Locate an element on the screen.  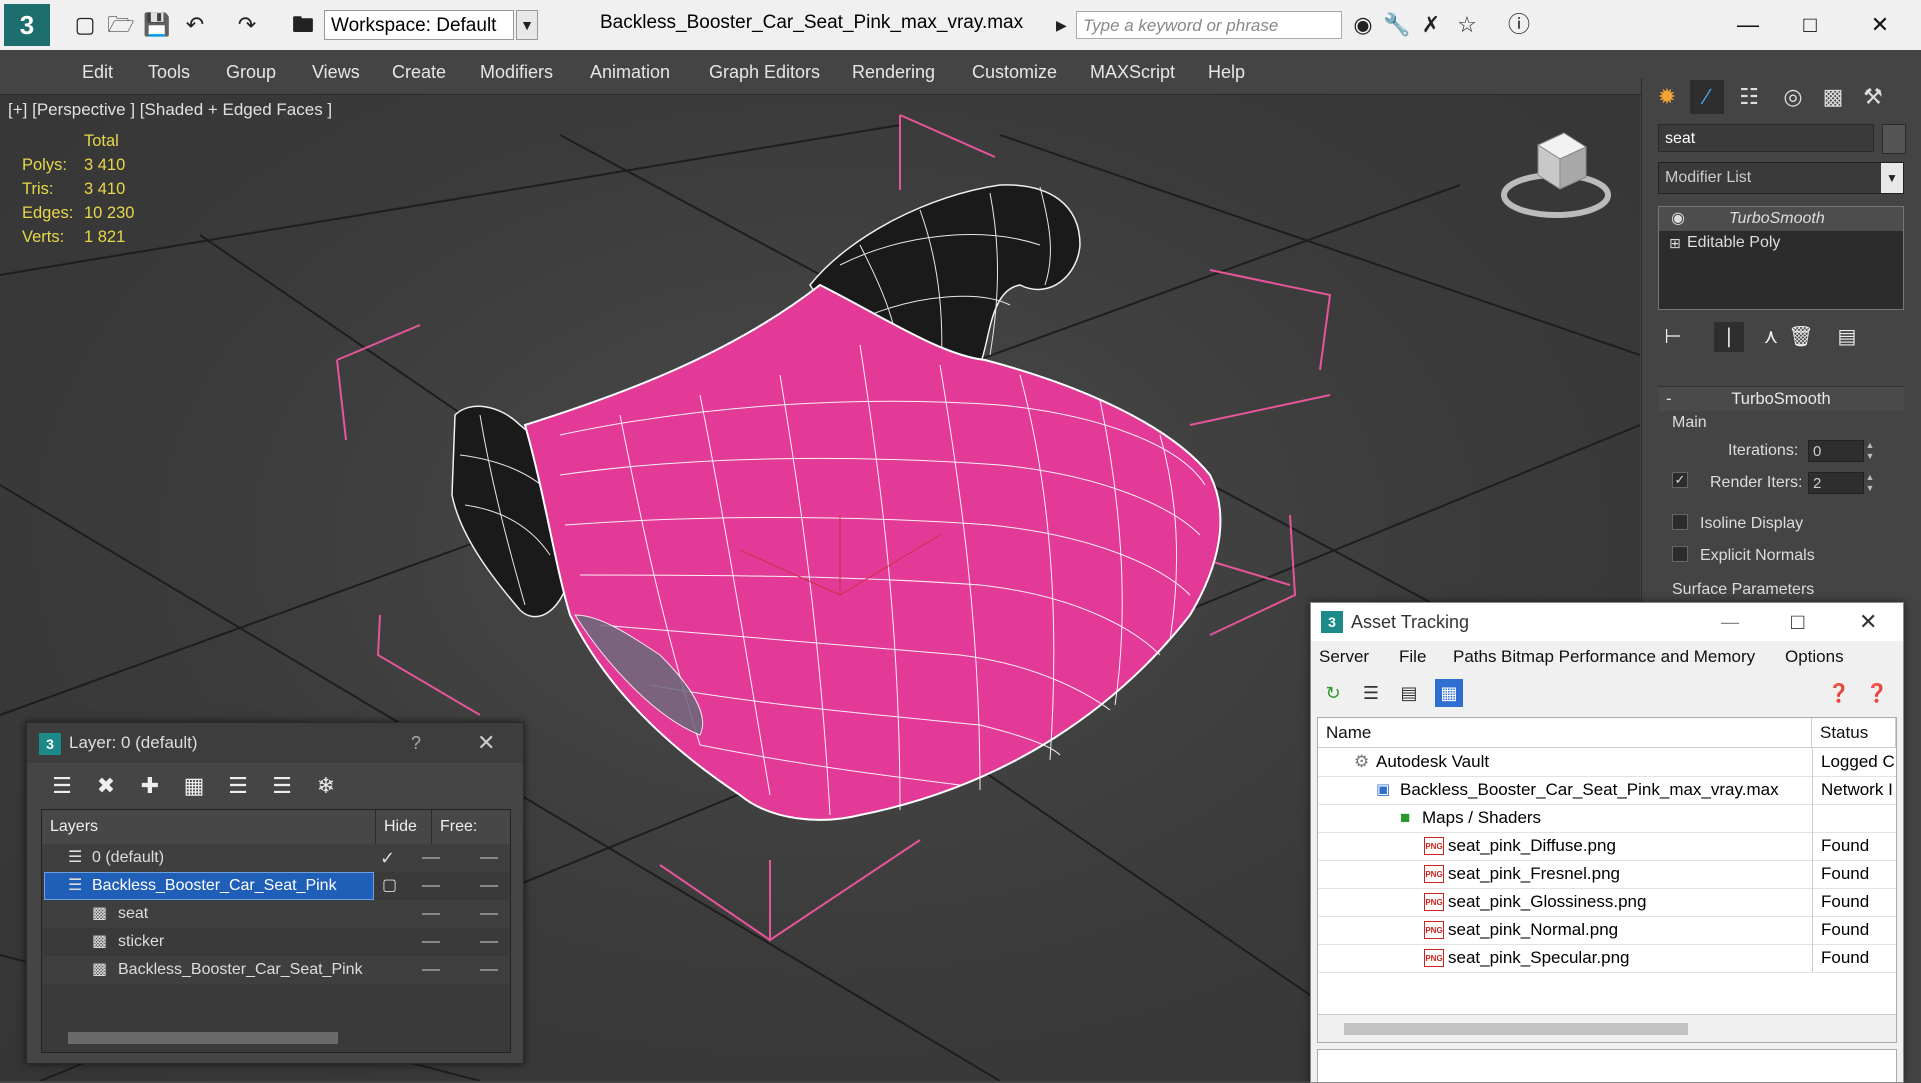
asset-row-vault: ⚙ Autodesk Vault Logged C is located at coordinates (1607, 762).